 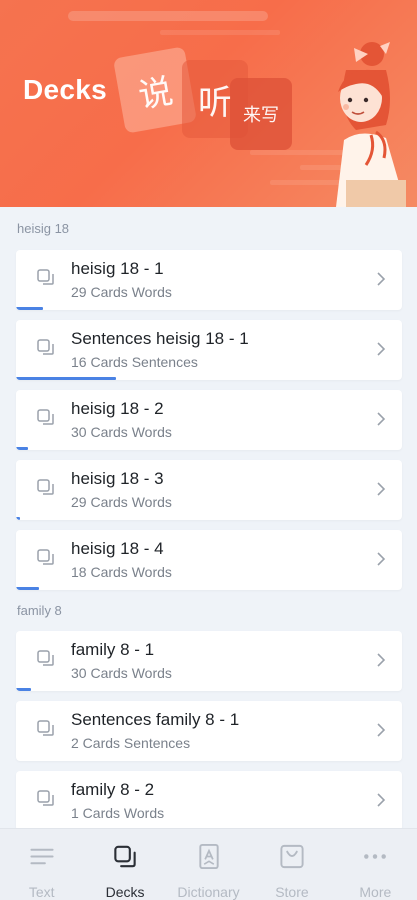 What do you see at coordinates (209, 661) in the screenshot?
I see `deck-row: family 8 - 1 30 Cards Words` at bounding box center [209, 661].